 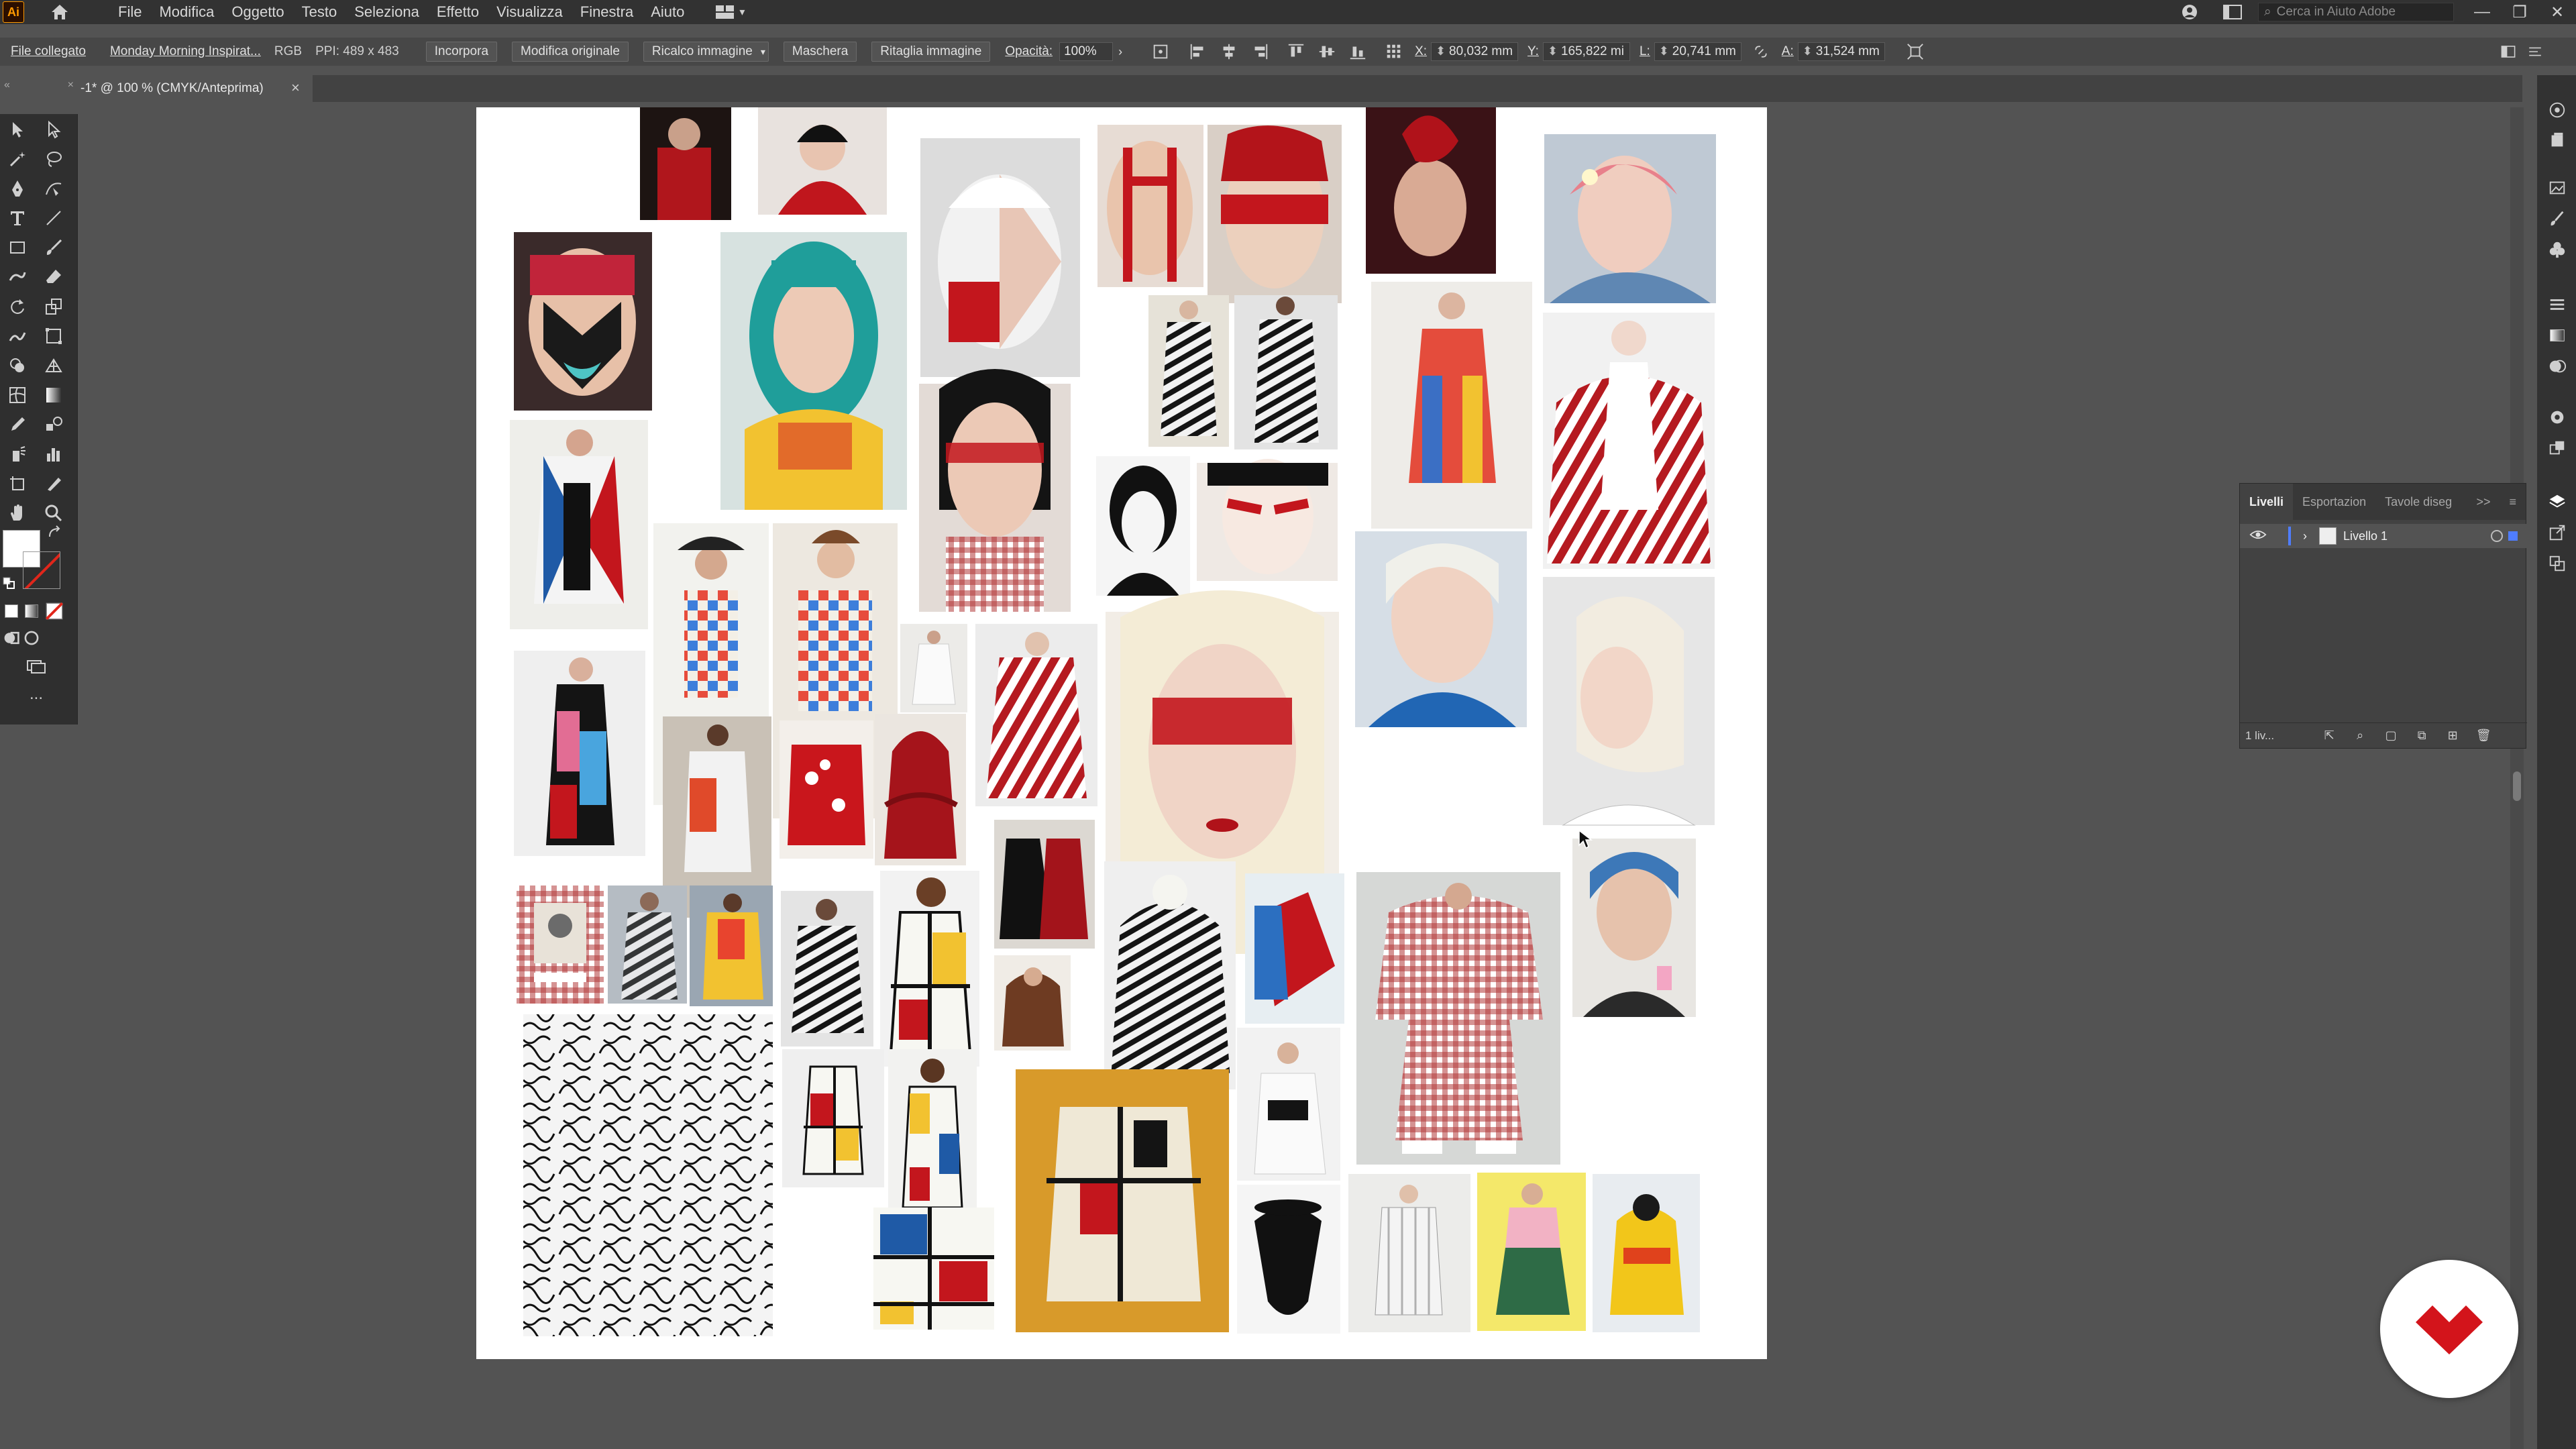 What do you see at coordinates (2557, 563) in the screenshot?
I see `artboards-icon` at bounding box center [2557, 563].